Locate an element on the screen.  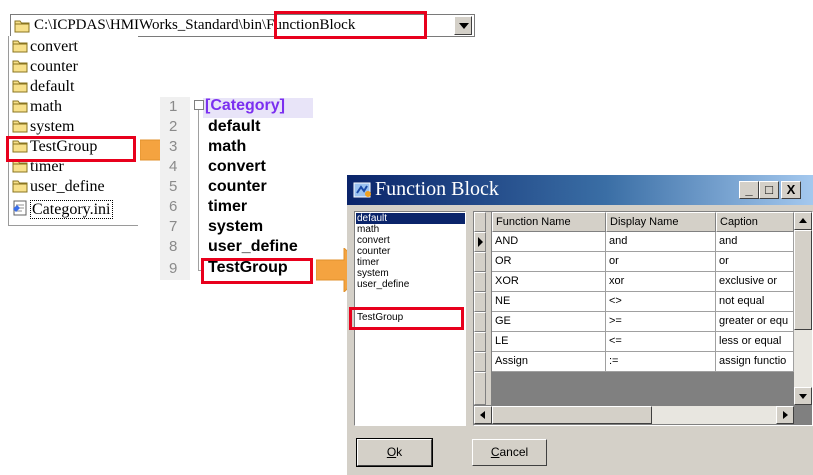
folder-item-user-define: user_define is located at coordinates (58, 188).